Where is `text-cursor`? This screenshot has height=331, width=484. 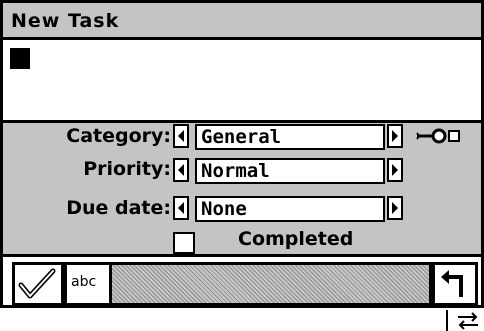 text-cursor is located at coordinates (20, 58).